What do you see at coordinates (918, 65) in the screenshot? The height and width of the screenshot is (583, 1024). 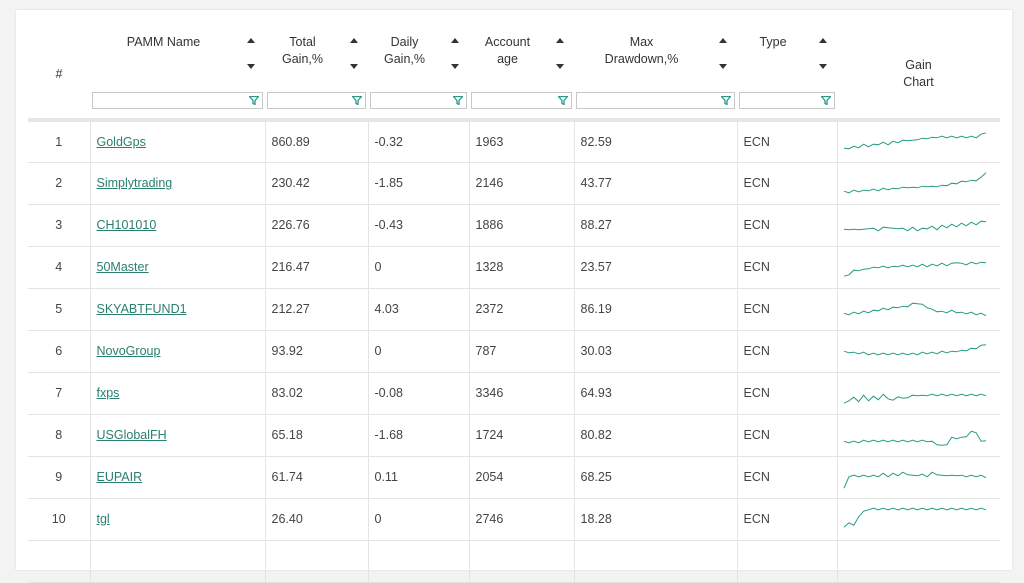 I see `header-chart-line1: Gain` at bounding box center [918, 65].